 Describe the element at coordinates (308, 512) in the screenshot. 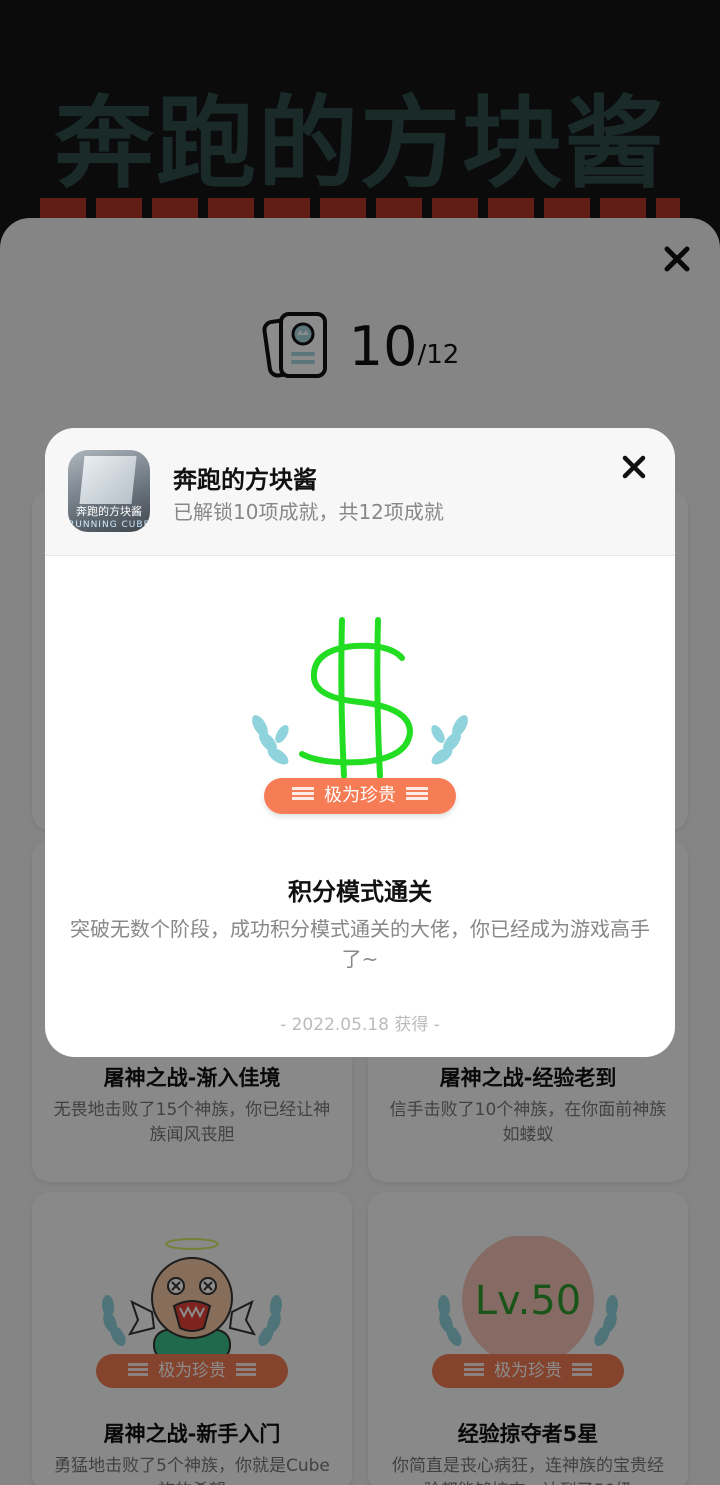

I see `unlock-progress-text: 已解锁10项成就，共12项成就` at that location.